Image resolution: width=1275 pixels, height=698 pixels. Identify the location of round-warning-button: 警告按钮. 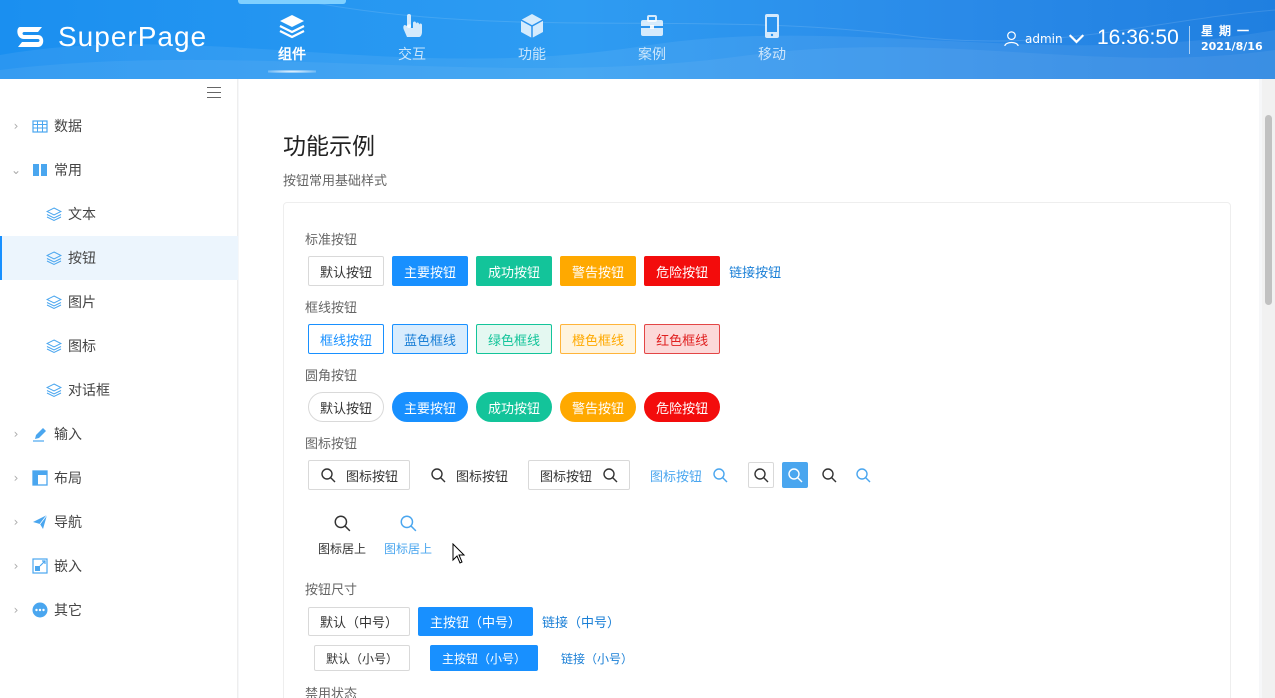
(598, 407).